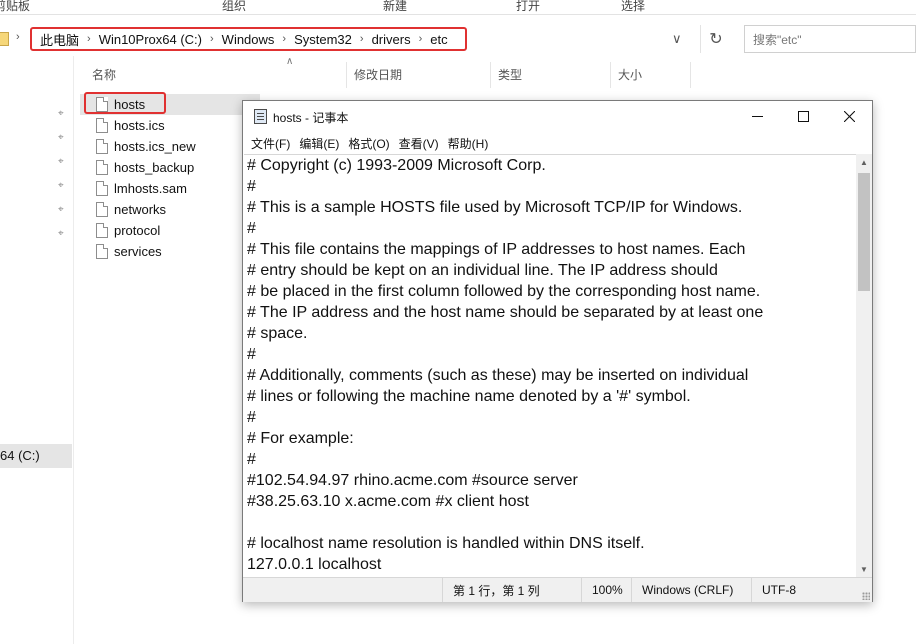 Image resolution: width=916 pixels, height=644 pixels. I want to click on file-name: protocol, so click(137, 230).